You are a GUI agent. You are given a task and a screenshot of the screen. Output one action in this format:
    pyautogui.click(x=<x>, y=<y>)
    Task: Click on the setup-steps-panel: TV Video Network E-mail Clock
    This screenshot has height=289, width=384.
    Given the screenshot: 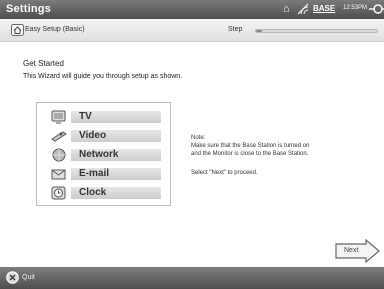 What is the action you would take?
    pyautogui.click(x=103, y=154)
    